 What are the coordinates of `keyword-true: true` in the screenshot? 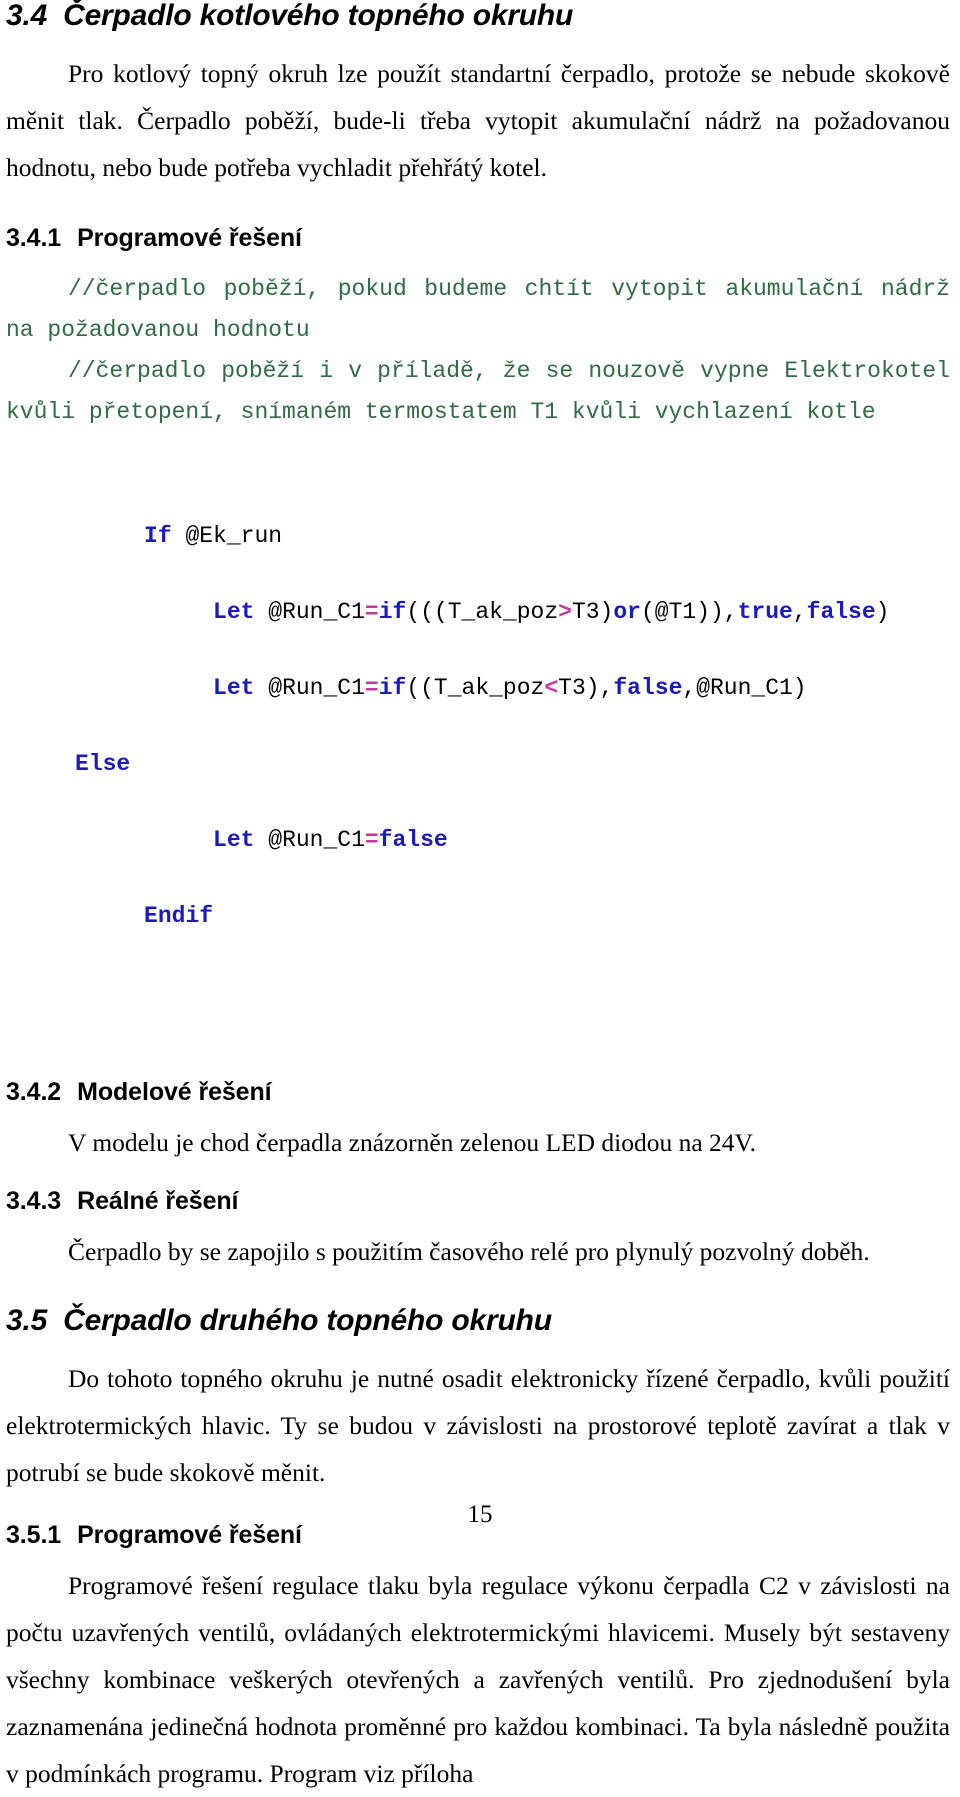 It's located at (765, 611).